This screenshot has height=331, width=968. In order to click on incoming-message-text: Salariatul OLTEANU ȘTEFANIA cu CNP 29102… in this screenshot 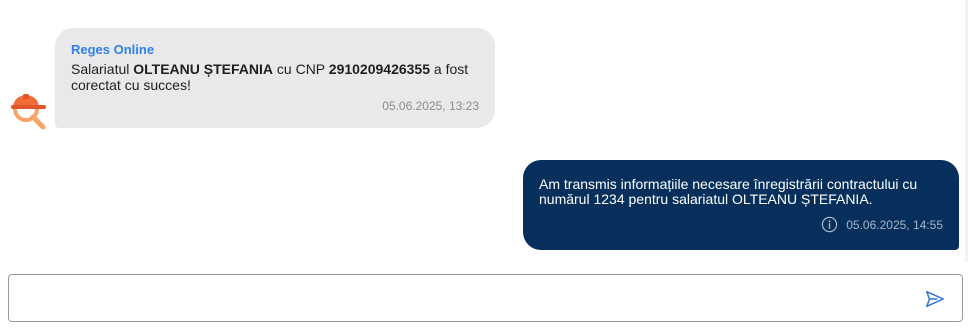, I will do `click(275, 77)`.